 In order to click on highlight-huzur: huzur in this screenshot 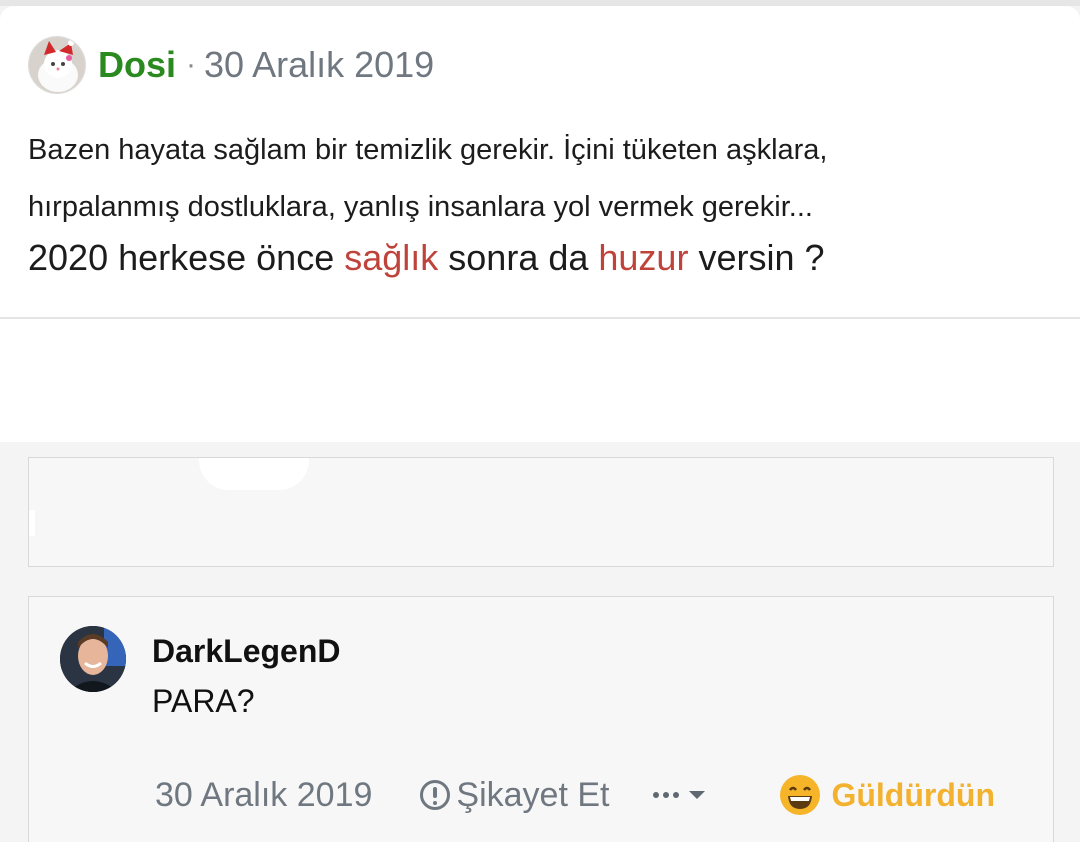, I will do `click(643, 257)`.